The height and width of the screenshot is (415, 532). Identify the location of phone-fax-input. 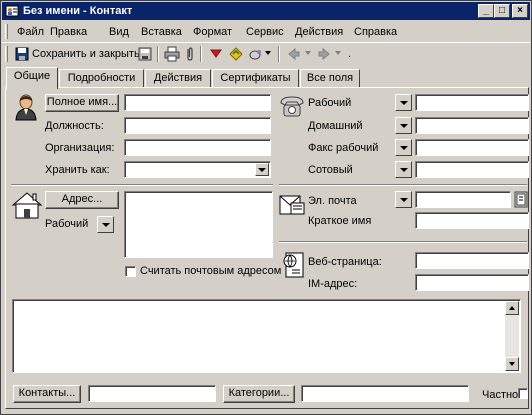
(472, 147).